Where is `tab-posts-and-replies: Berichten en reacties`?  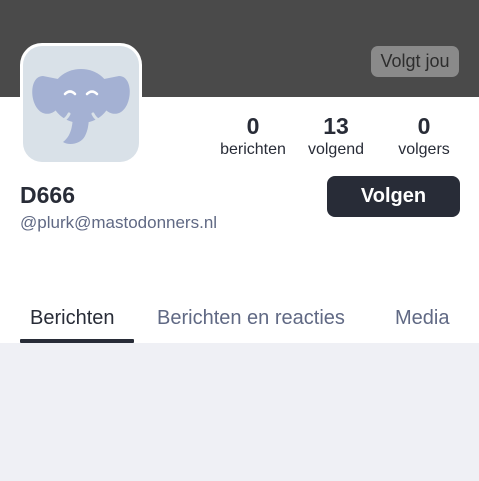 tab-posts-and-replies: Berichten en reacties is located at coordinates (251, 318).